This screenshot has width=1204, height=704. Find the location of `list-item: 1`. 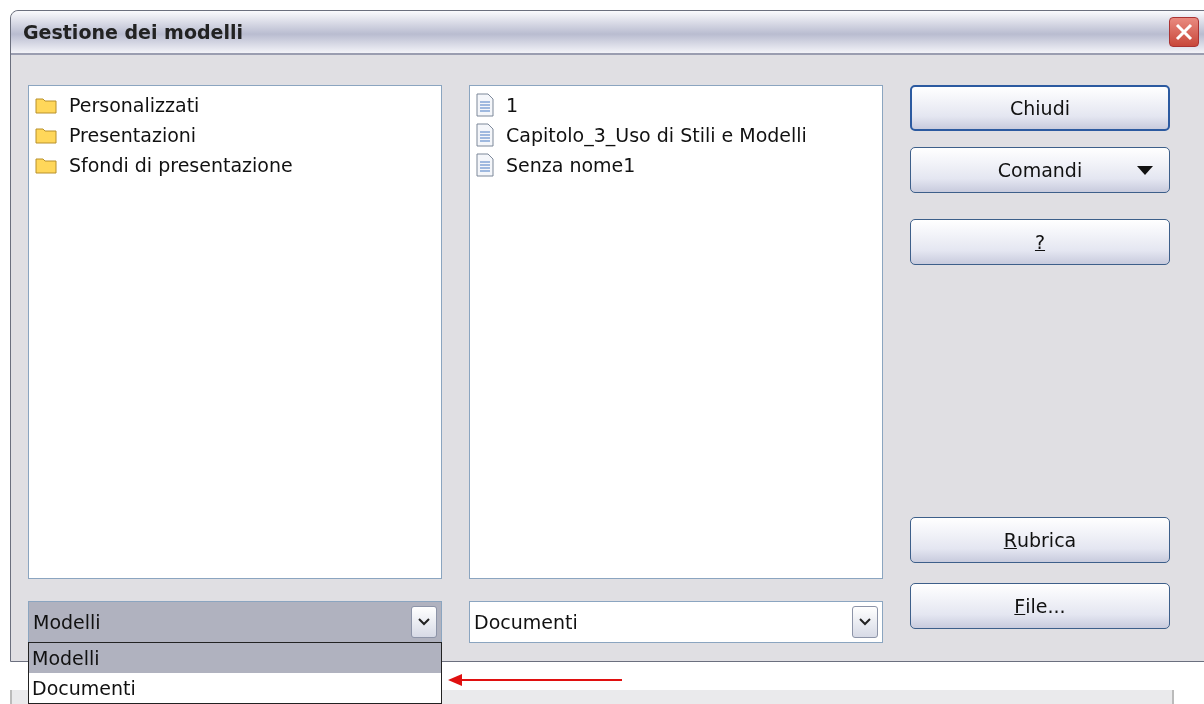

list-item: 1 is located at coordinates (512, 105).